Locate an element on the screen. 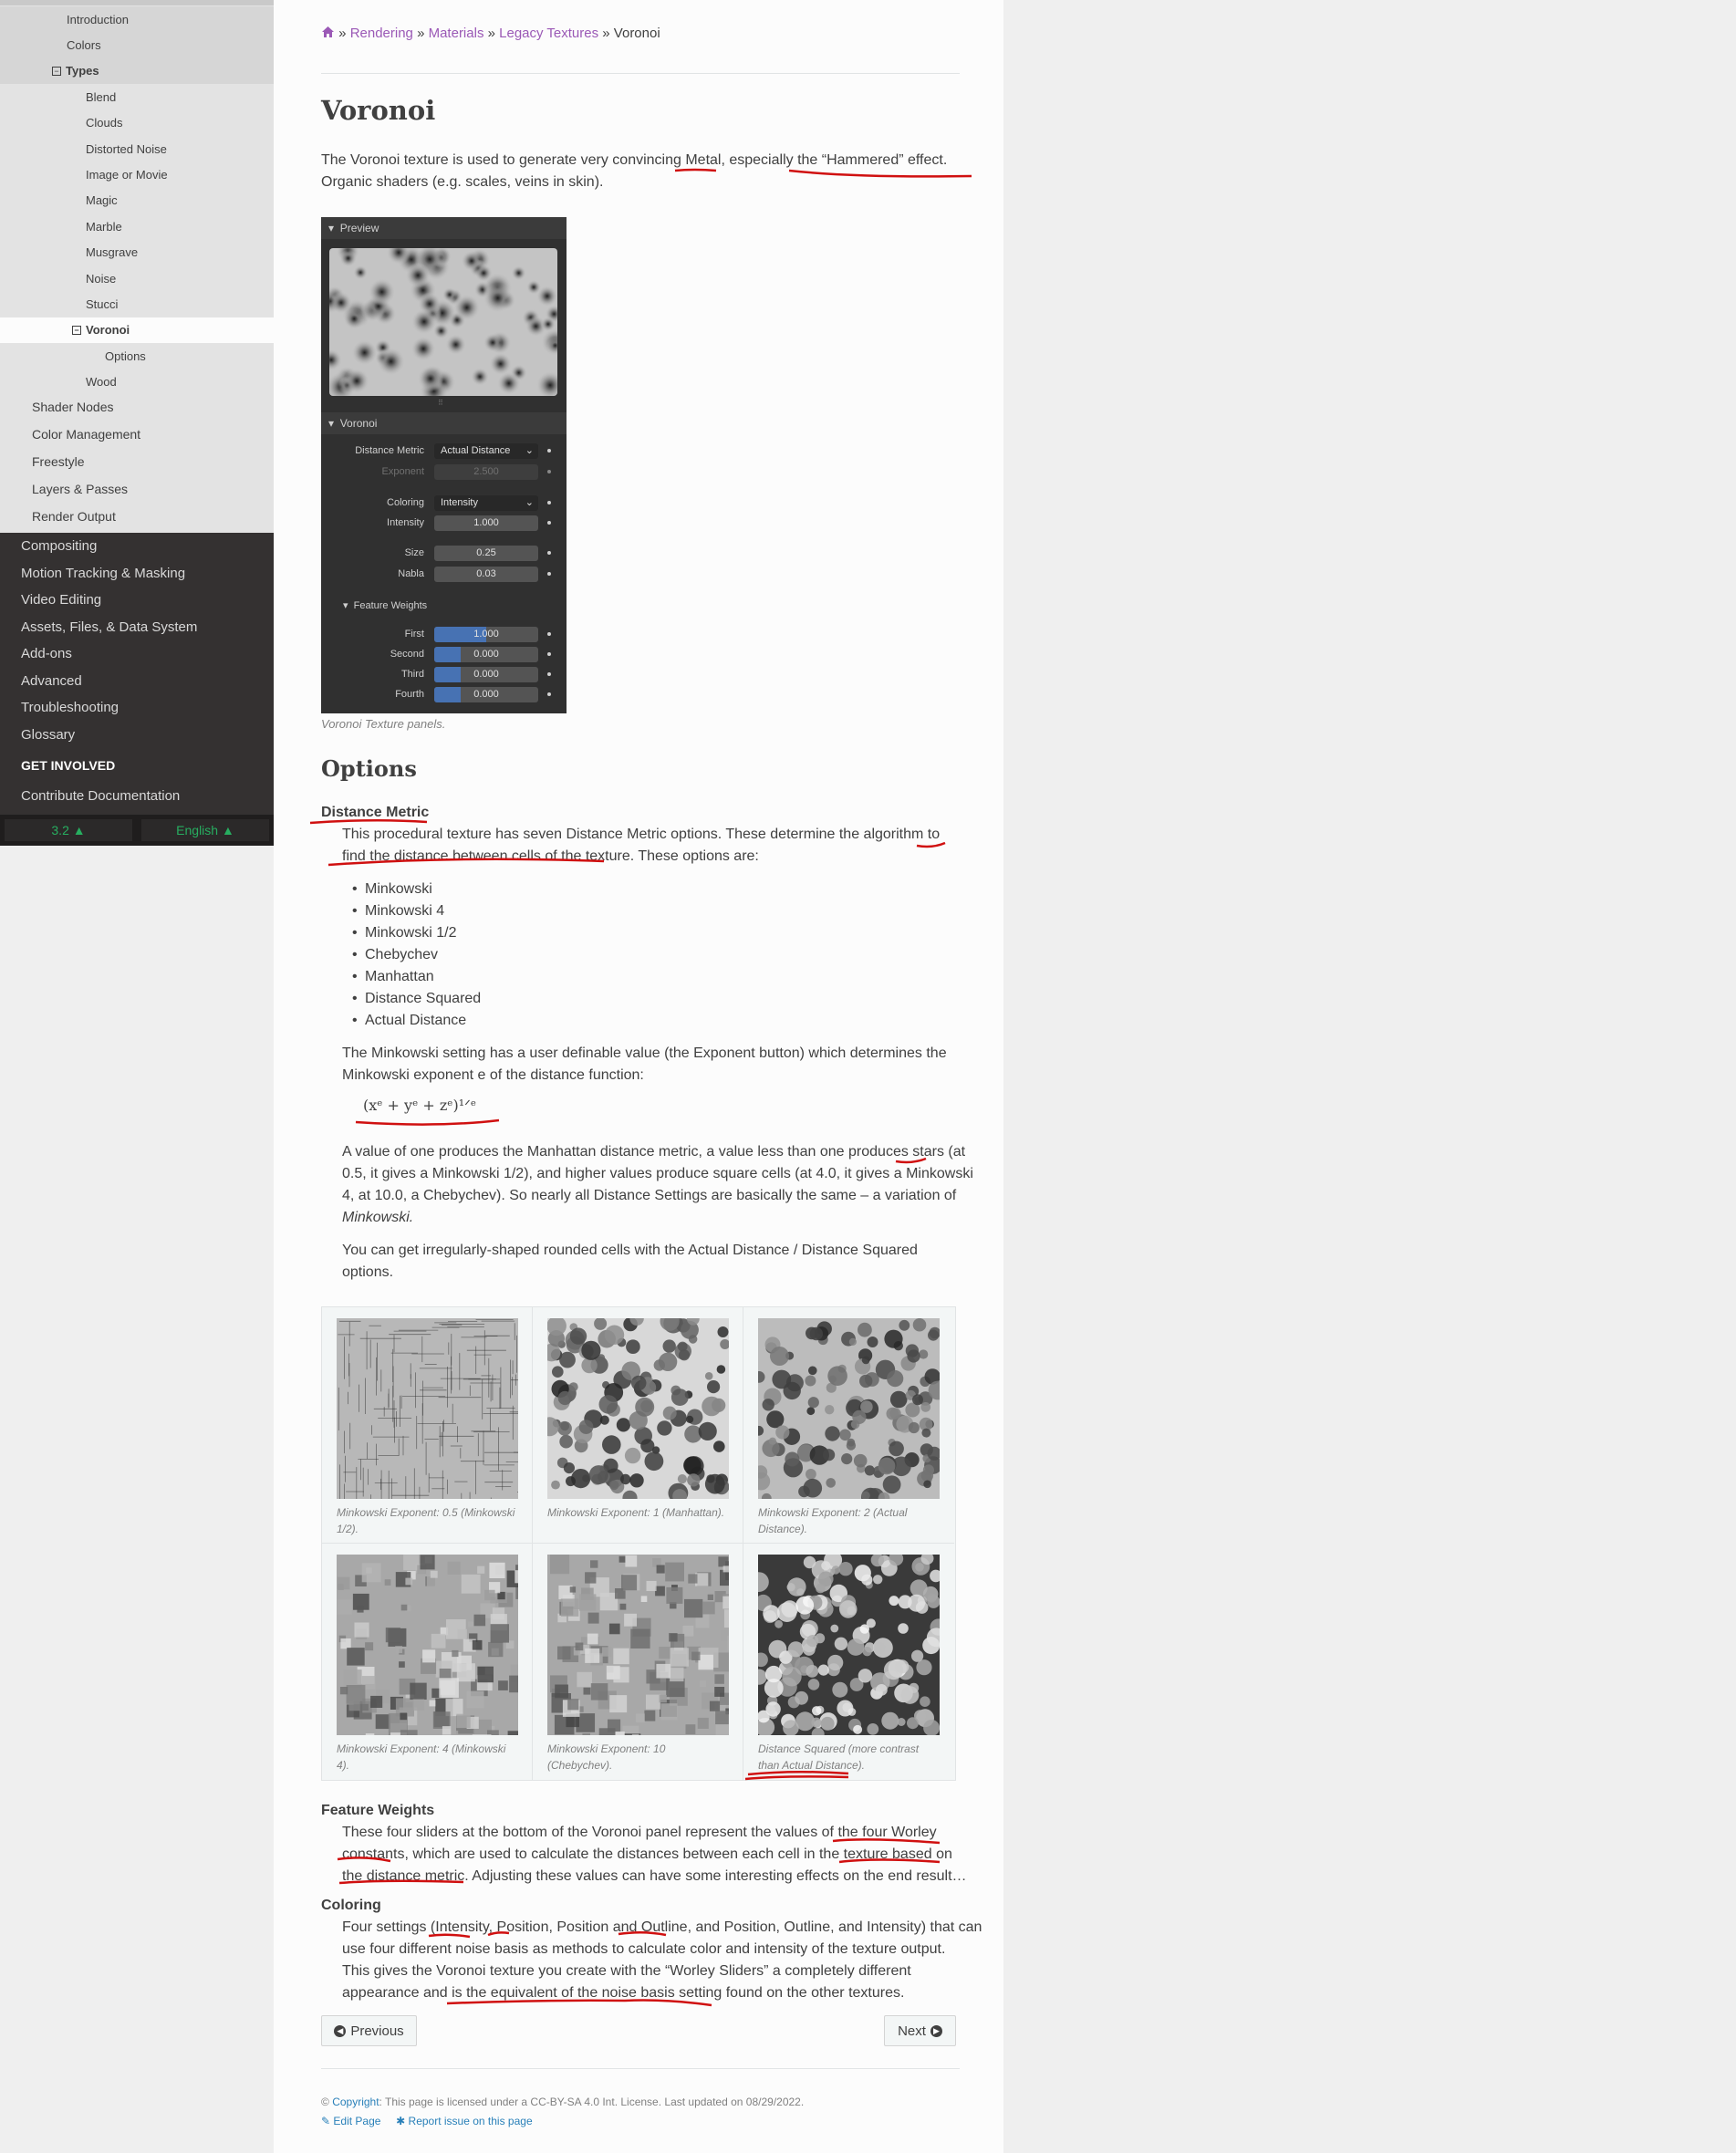 The width and height of the screenshot is (1736, 2153). size-field: 0.25 is located at coordinates (486, 553).